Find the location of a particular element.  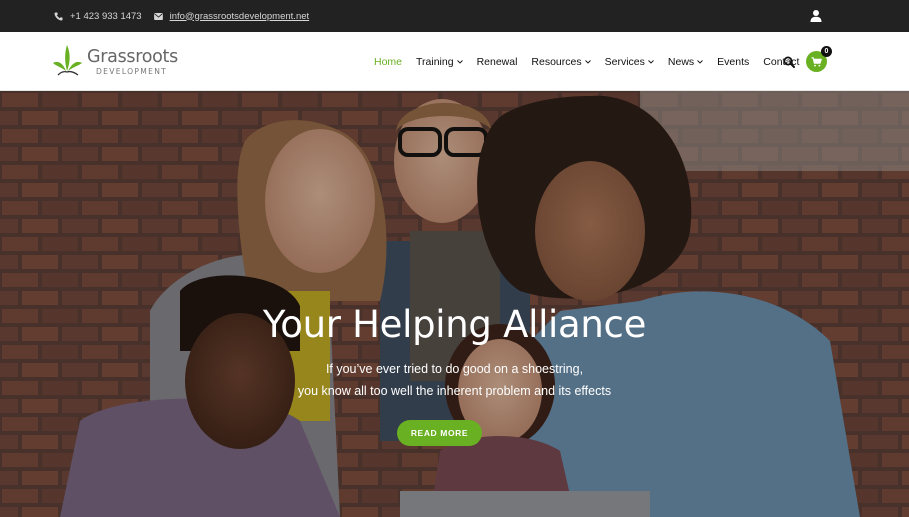

phone-number: +1 423 933 1473 is located at coordinates (106, 16).